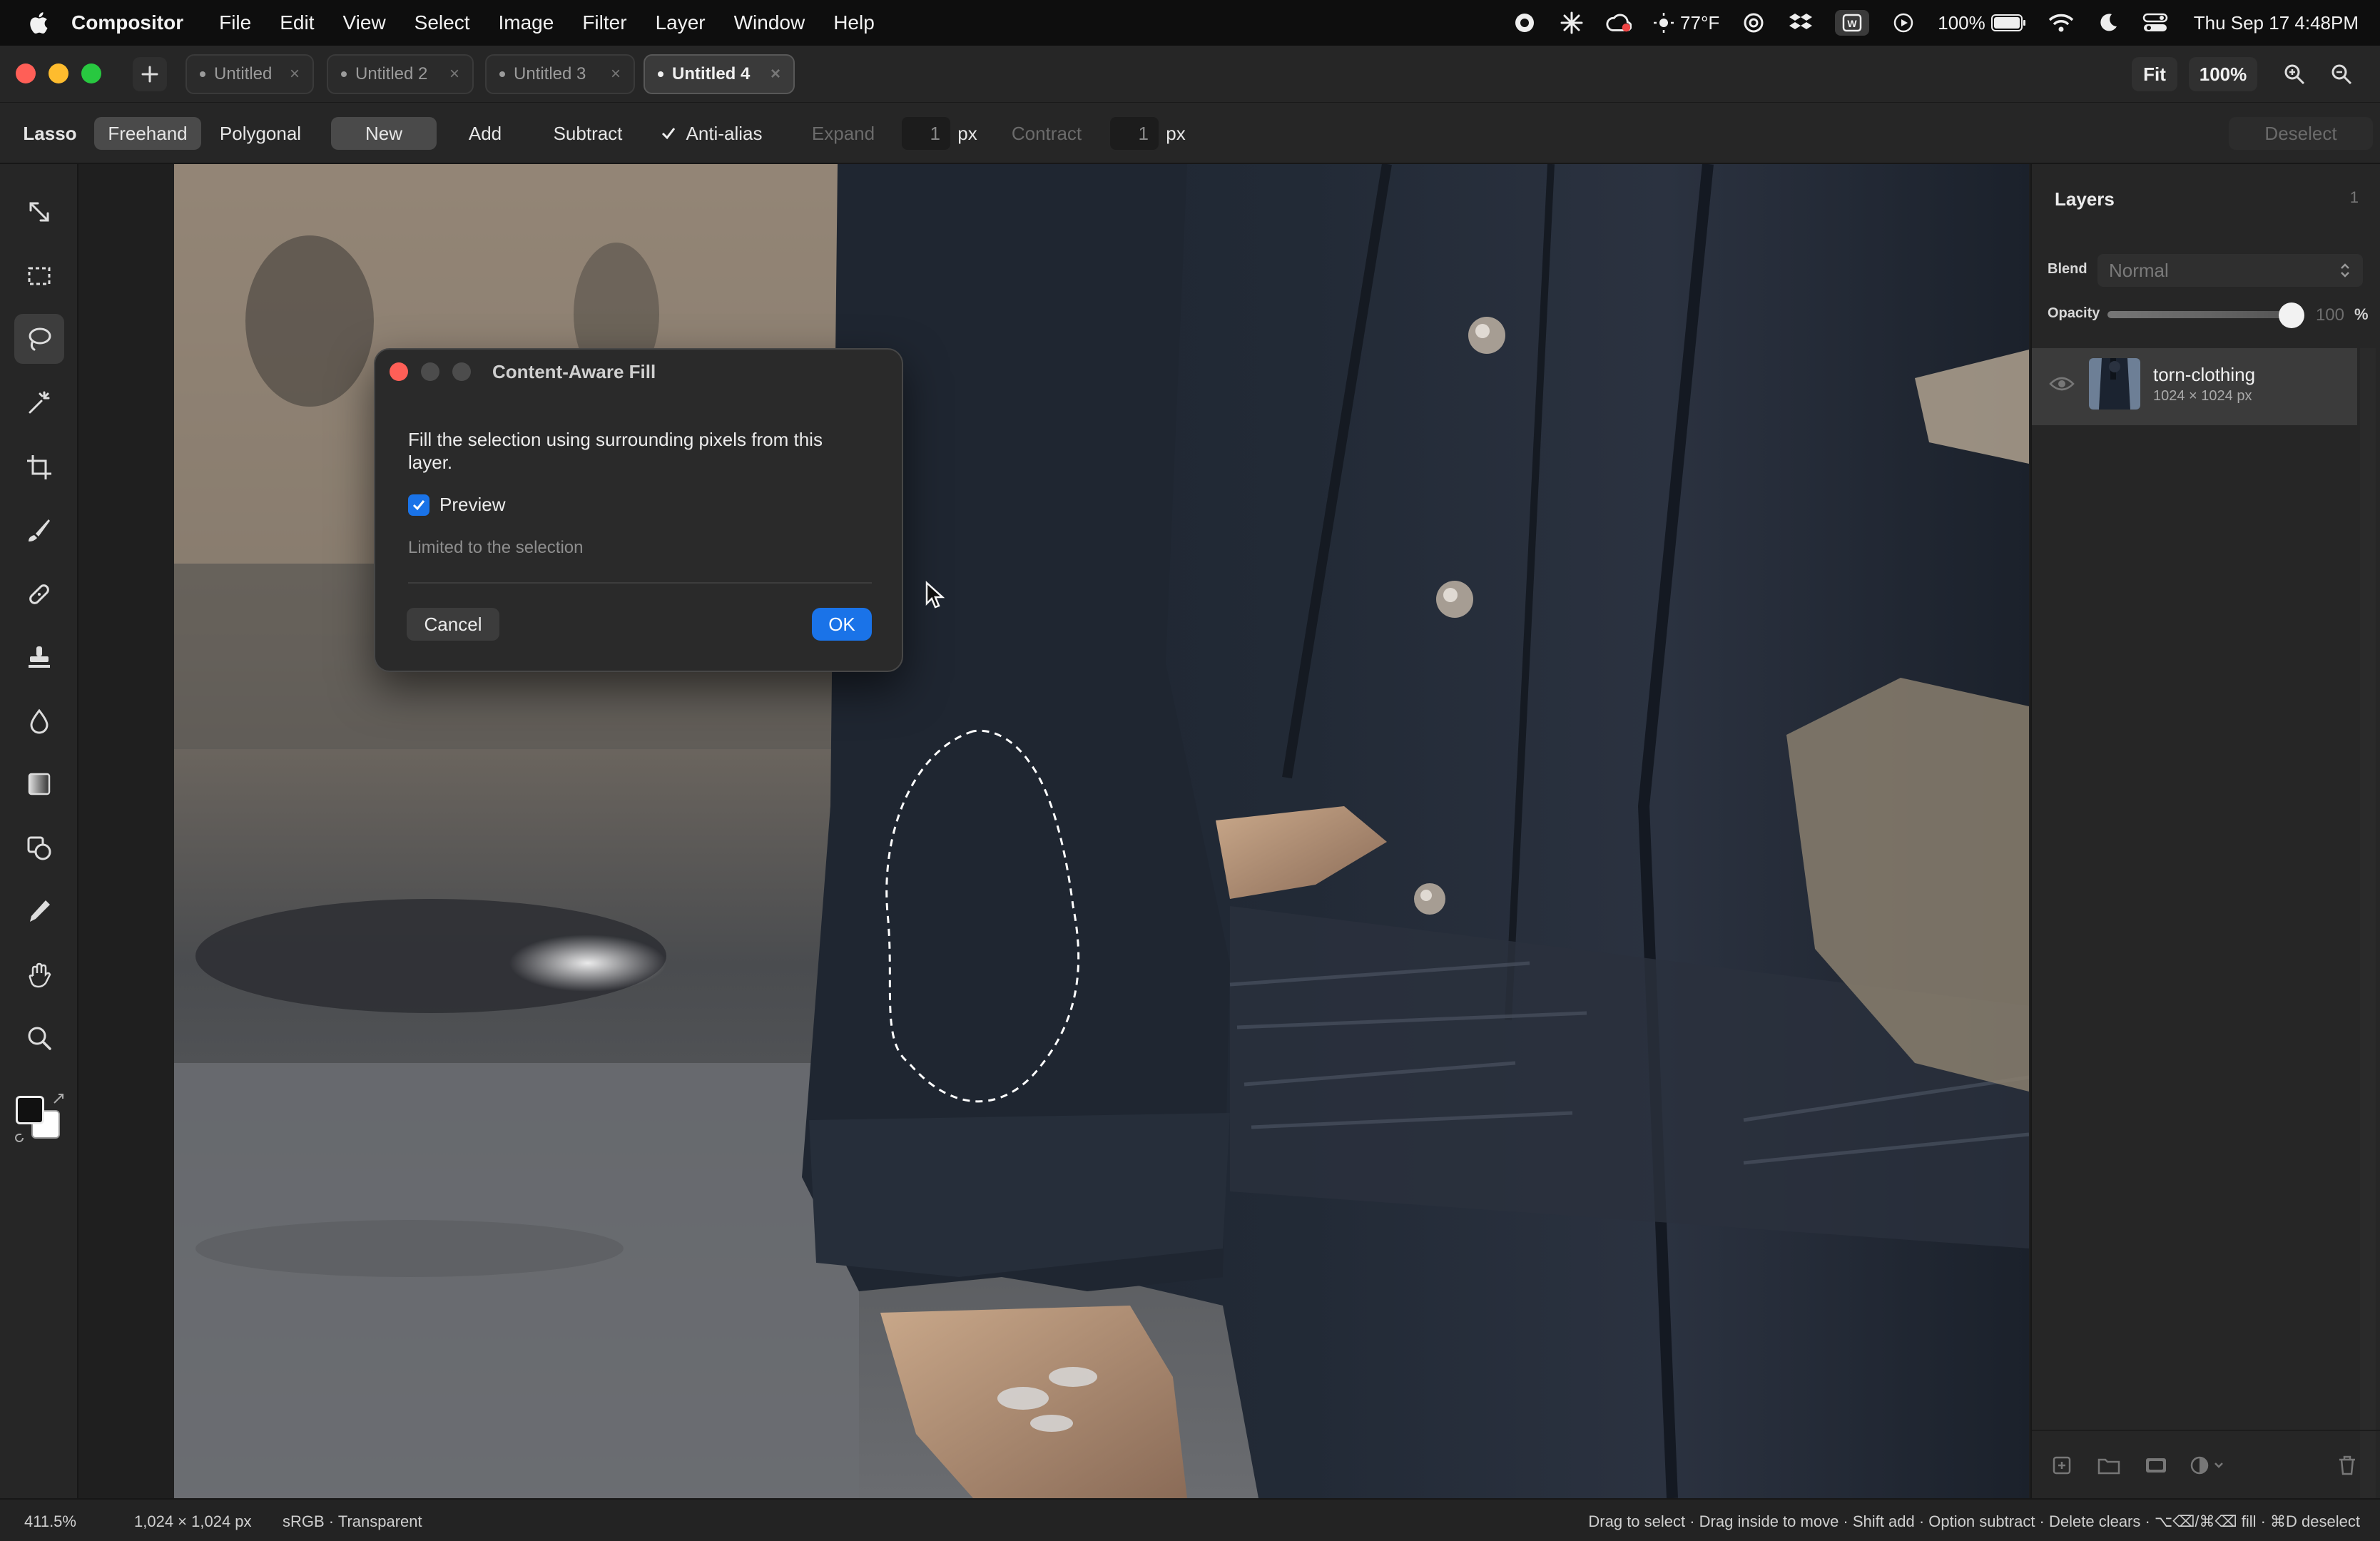 The image size is (2380, 1541). I want to click on gradient-icon, so click(39, 784).